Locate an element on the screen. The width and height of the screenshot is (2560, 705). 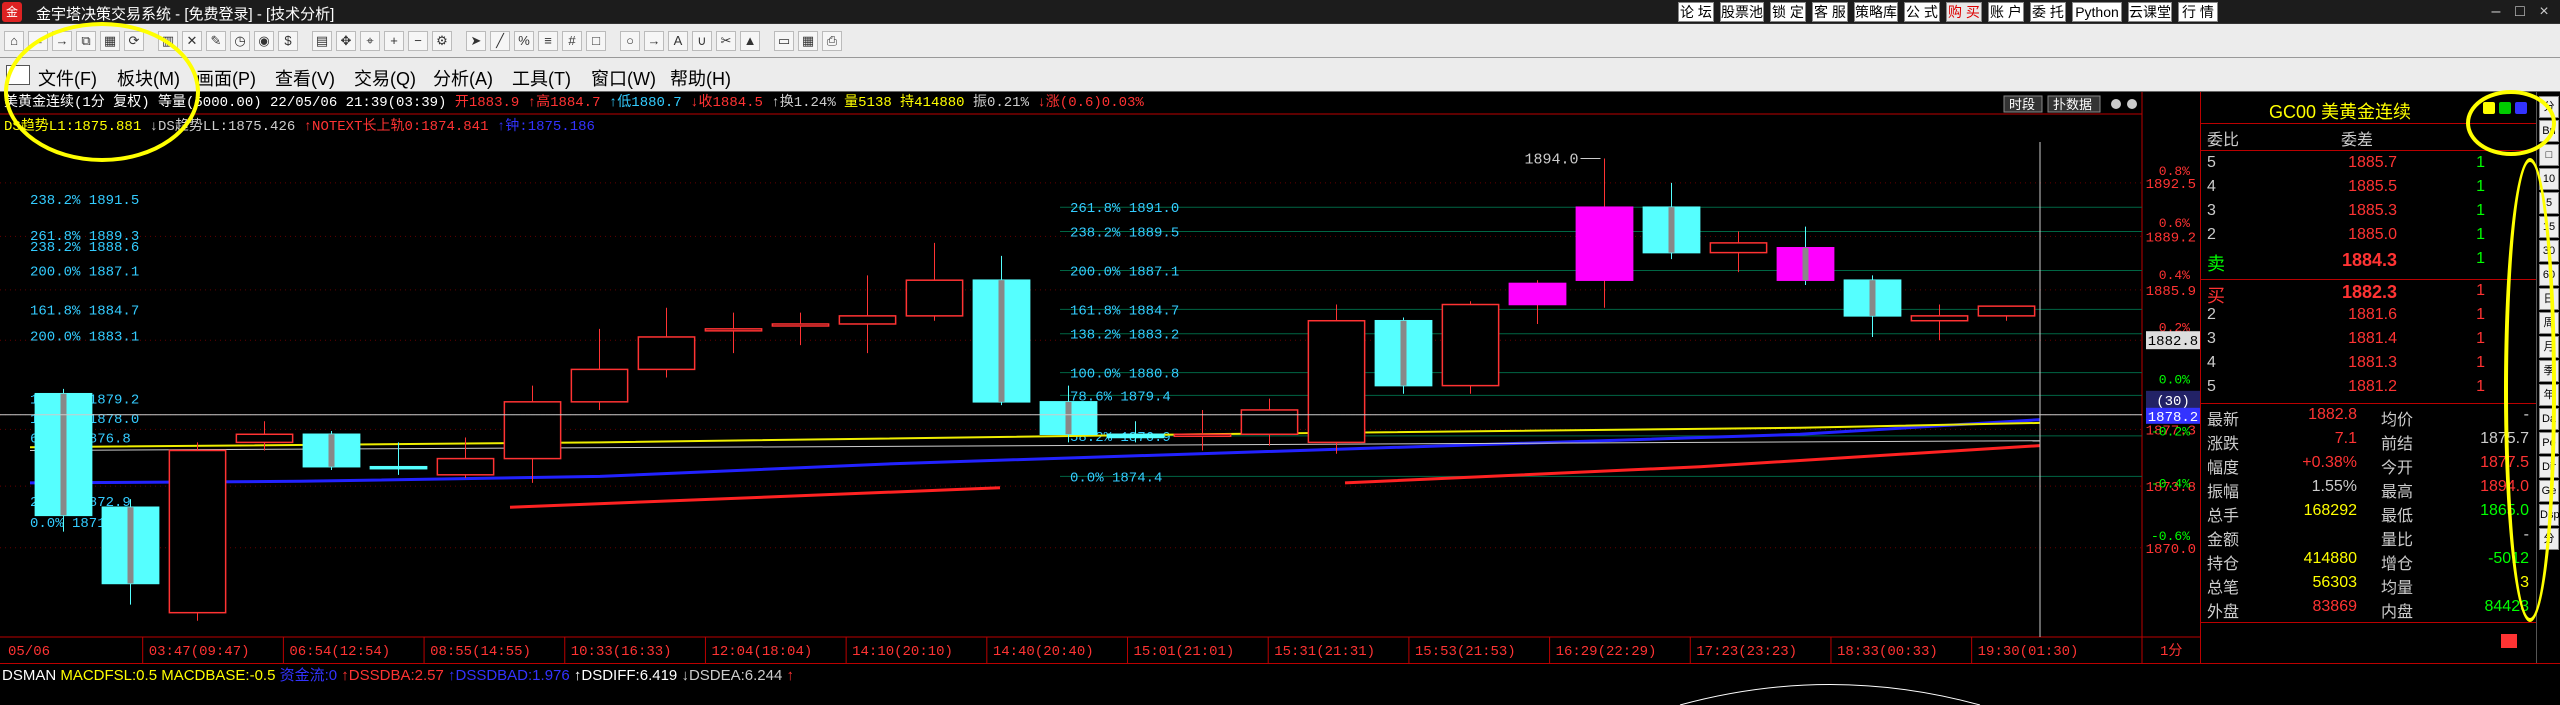
menu-item: 帮助(H) is located at coordinates (700, 78).